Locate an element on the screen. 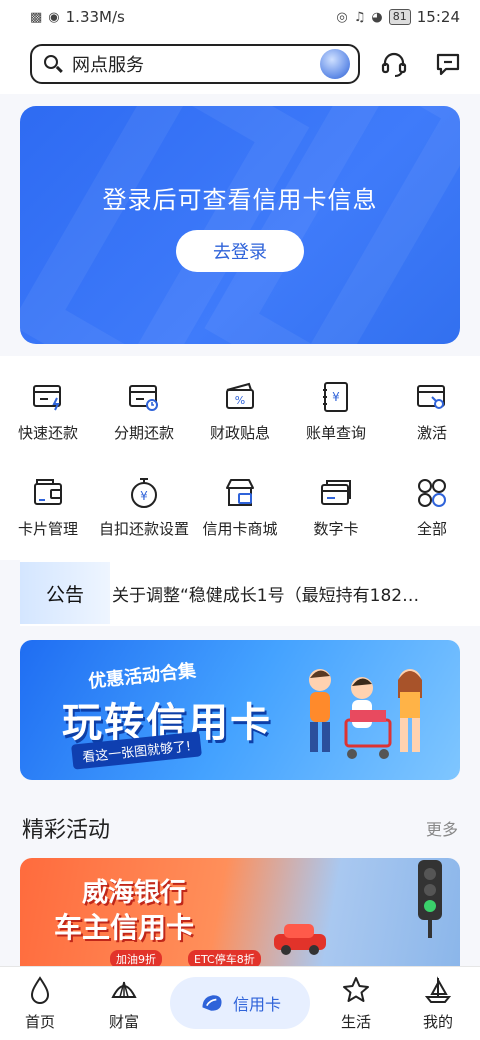  login-prompt: 登录后可查看信用卡信息 is located at coordinates (240, 200).